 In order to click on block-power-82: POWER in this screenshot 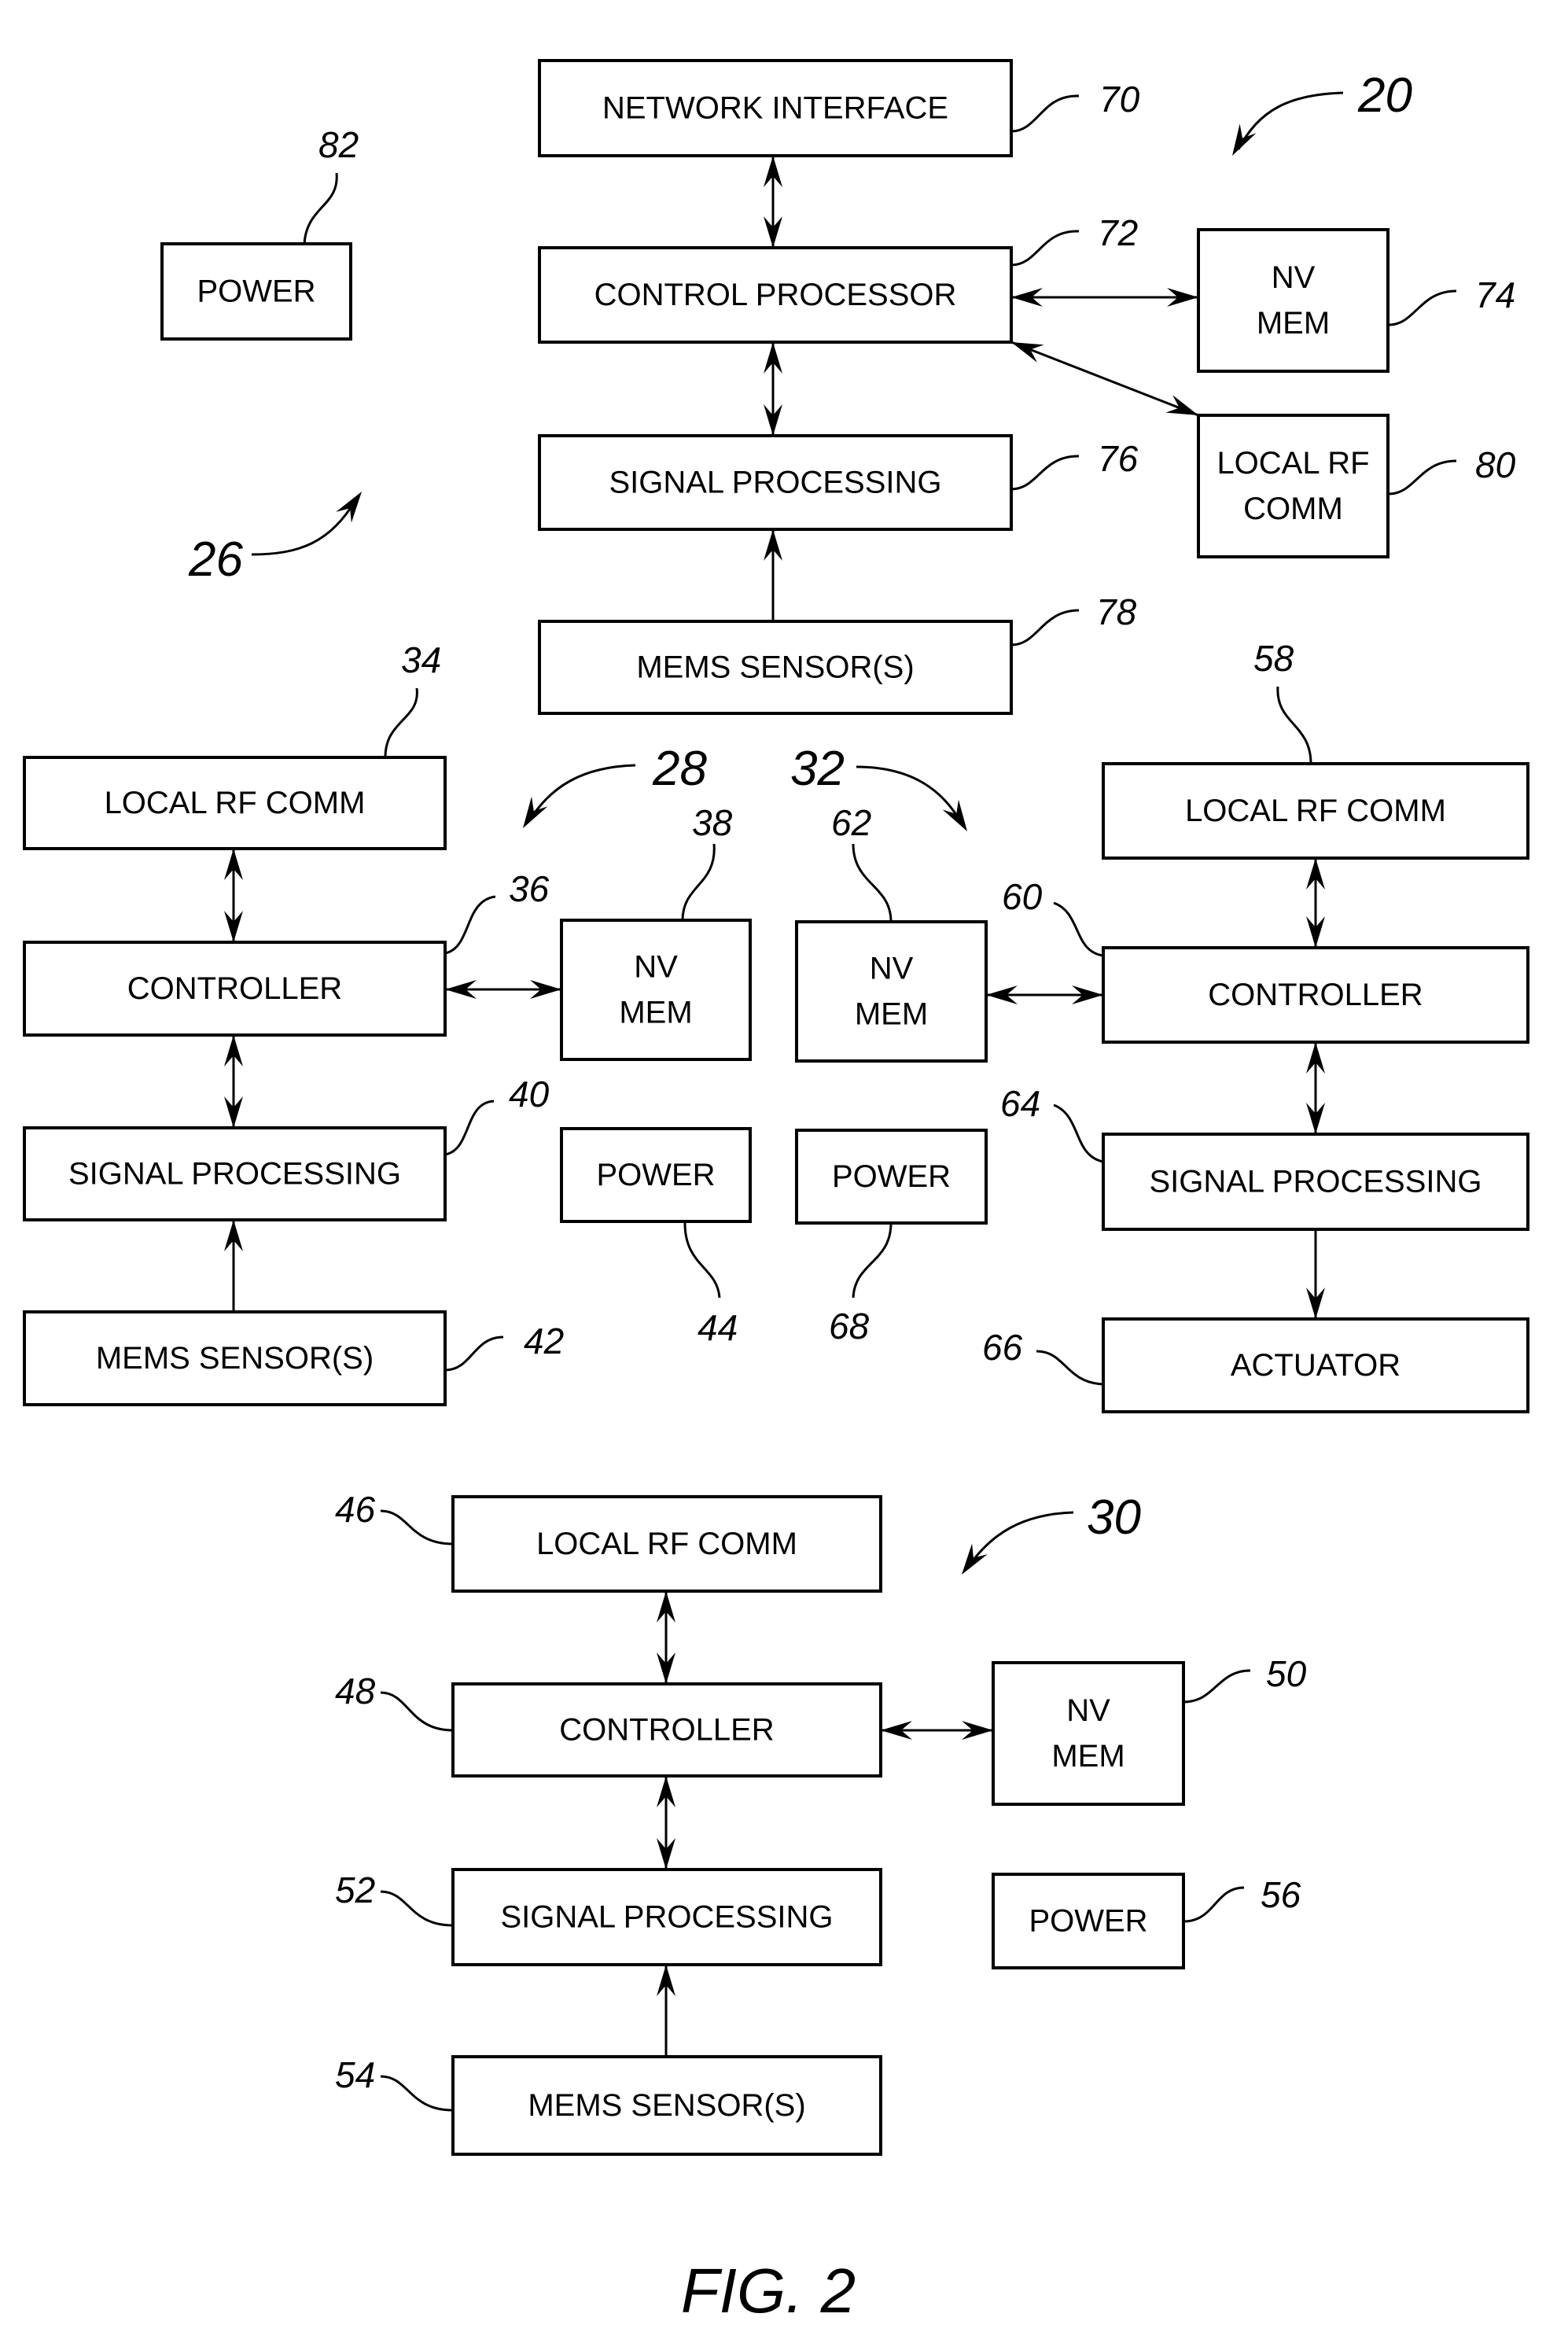, I will do `click(256, 291)`.